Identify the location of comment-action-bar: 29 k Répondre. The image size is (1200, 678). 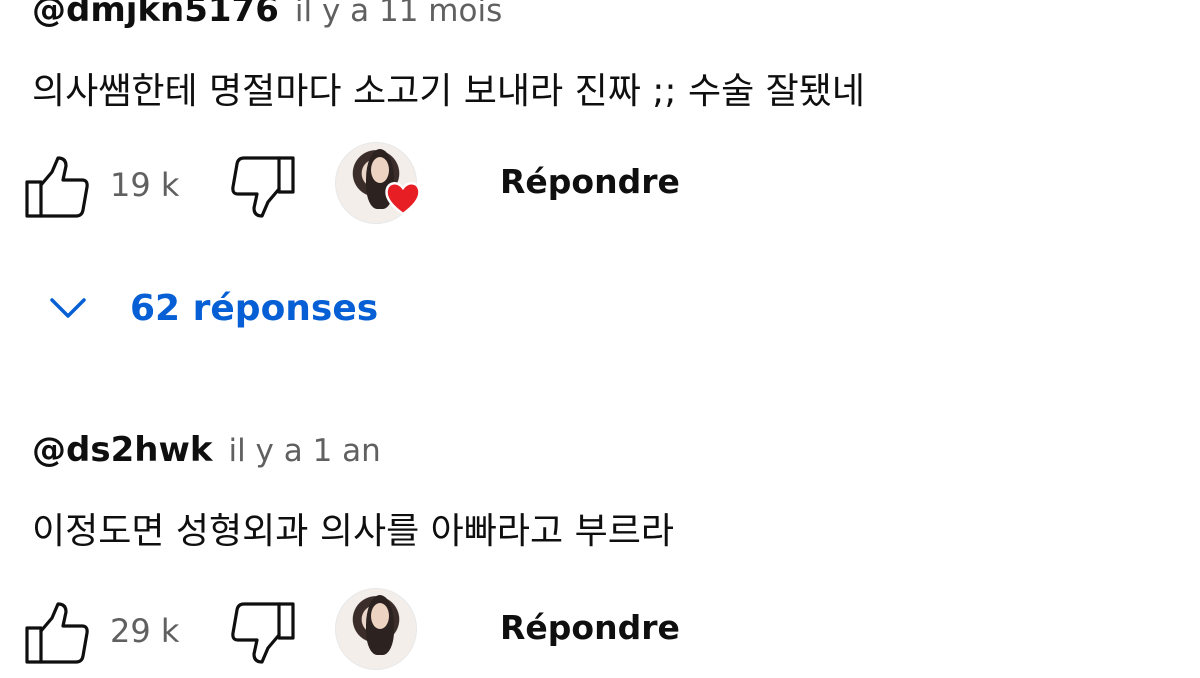
(600, 633).